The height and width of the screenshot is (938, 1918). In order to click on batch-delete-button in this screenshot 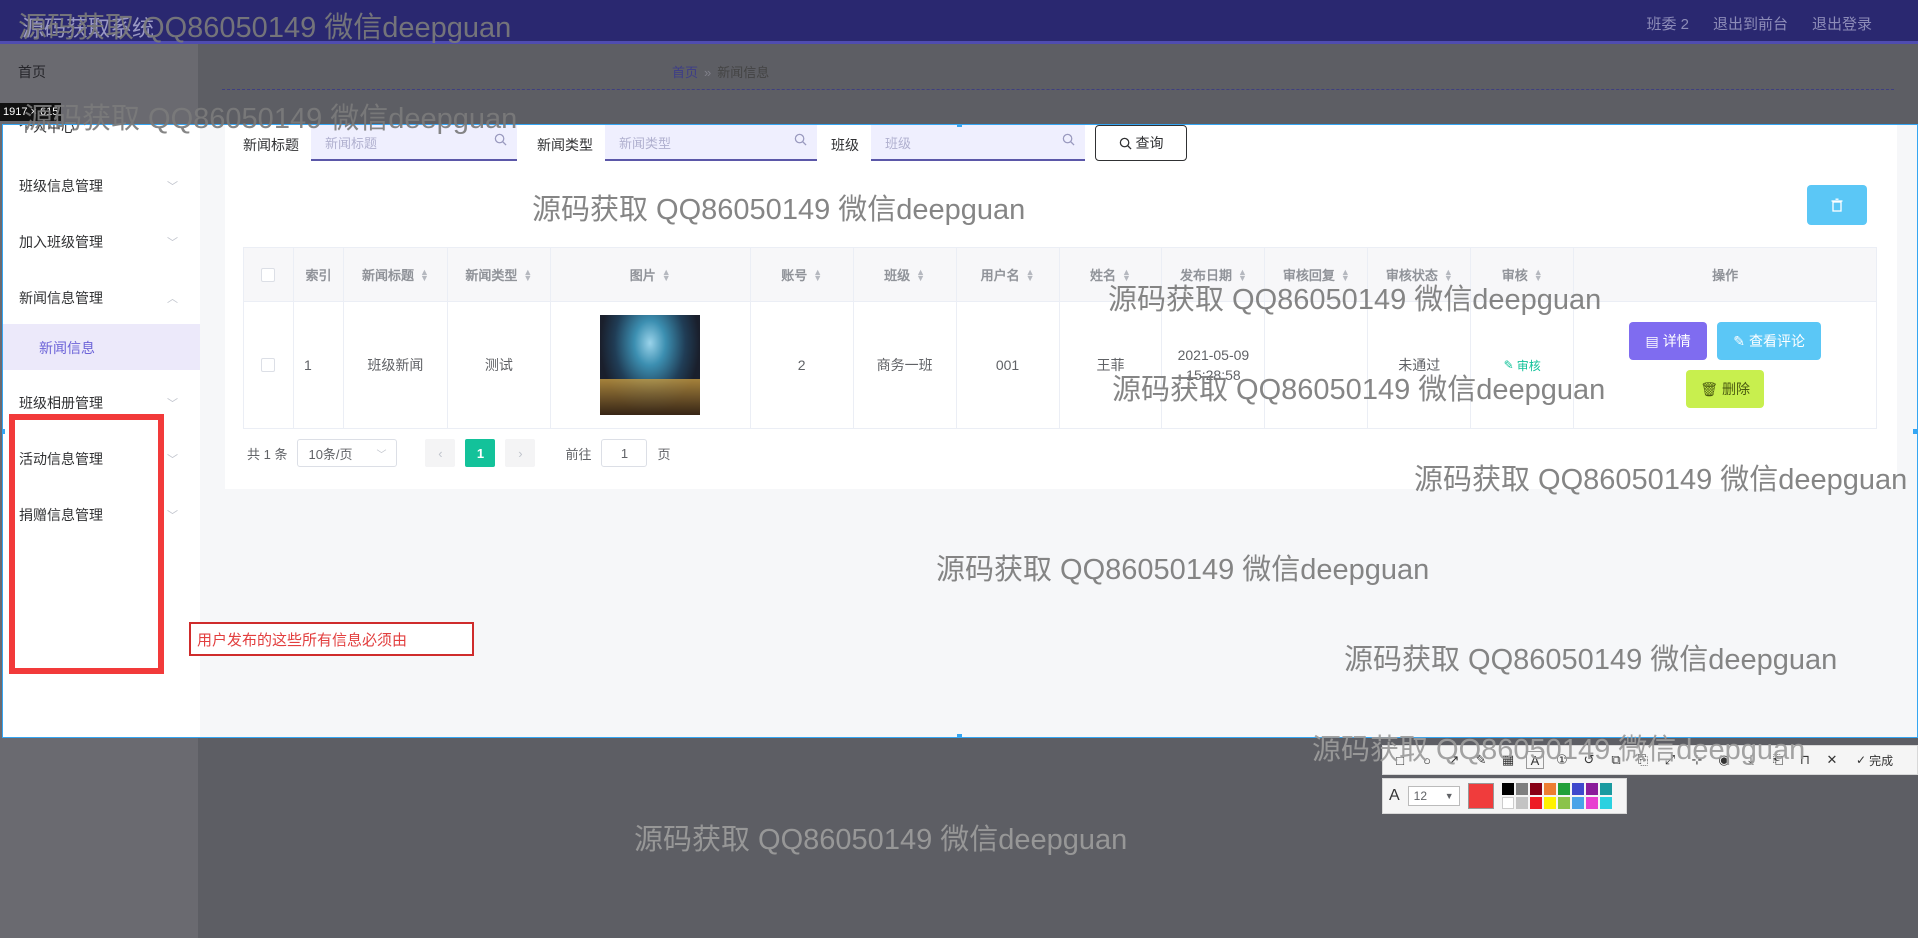, I will do `click(1837, 205)`.